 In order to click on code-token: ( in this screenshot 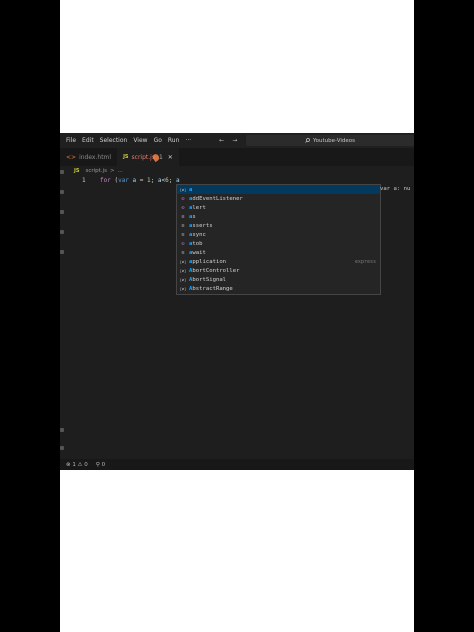, I will do `click(114, 180)`.